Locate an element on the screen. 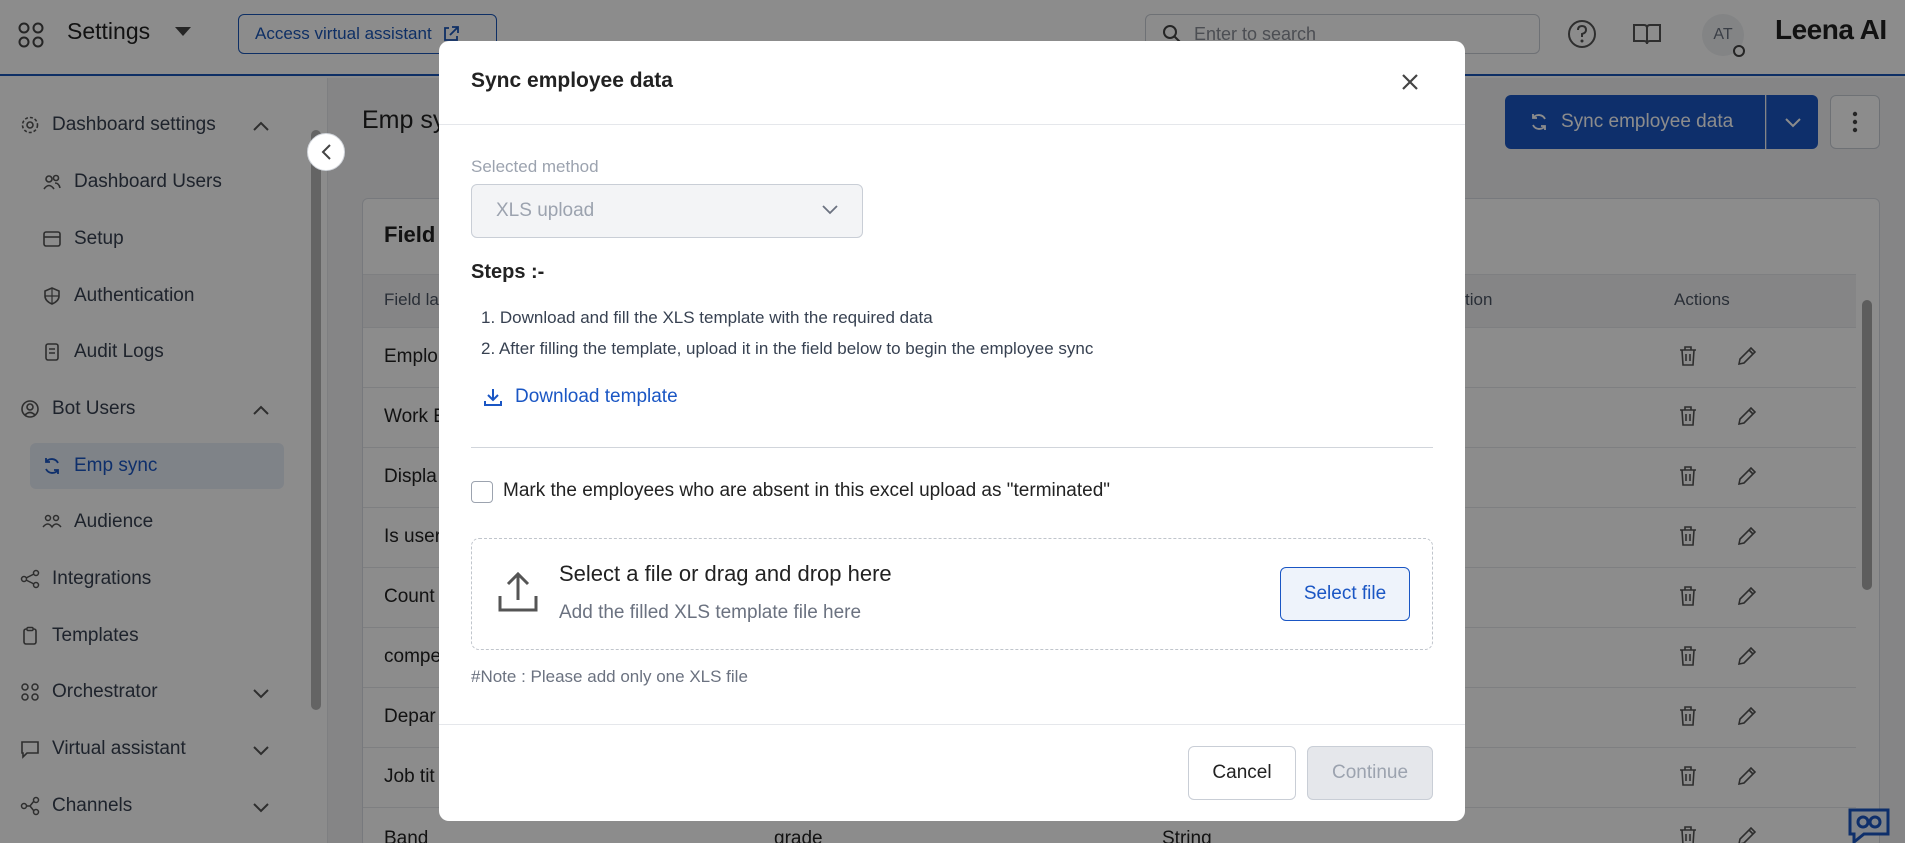 The height and width of the screenshot is (843, 1905). selected-method-label: Selected method is located at coordinates (535, 166).